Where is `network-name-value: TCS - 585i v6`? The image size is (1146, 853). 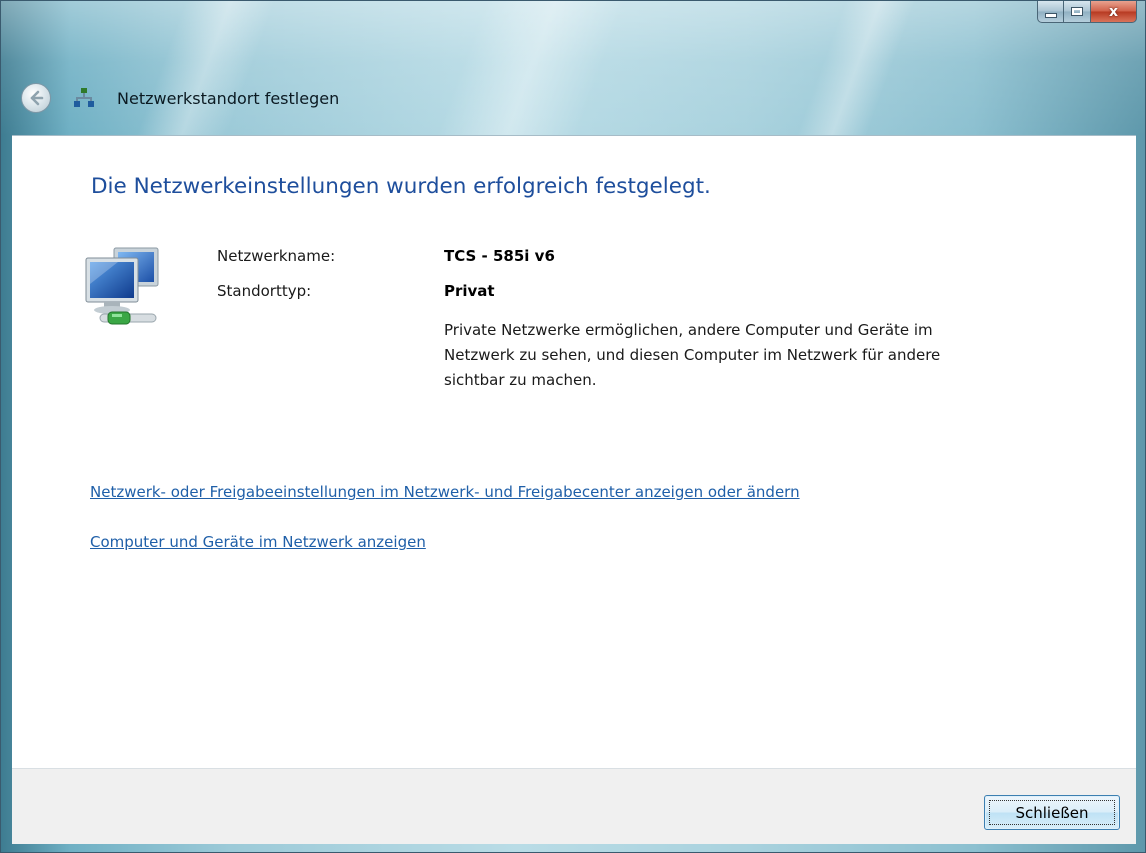 network-name-value: TCS - 585i v6 is located at coordinates (499, 256).